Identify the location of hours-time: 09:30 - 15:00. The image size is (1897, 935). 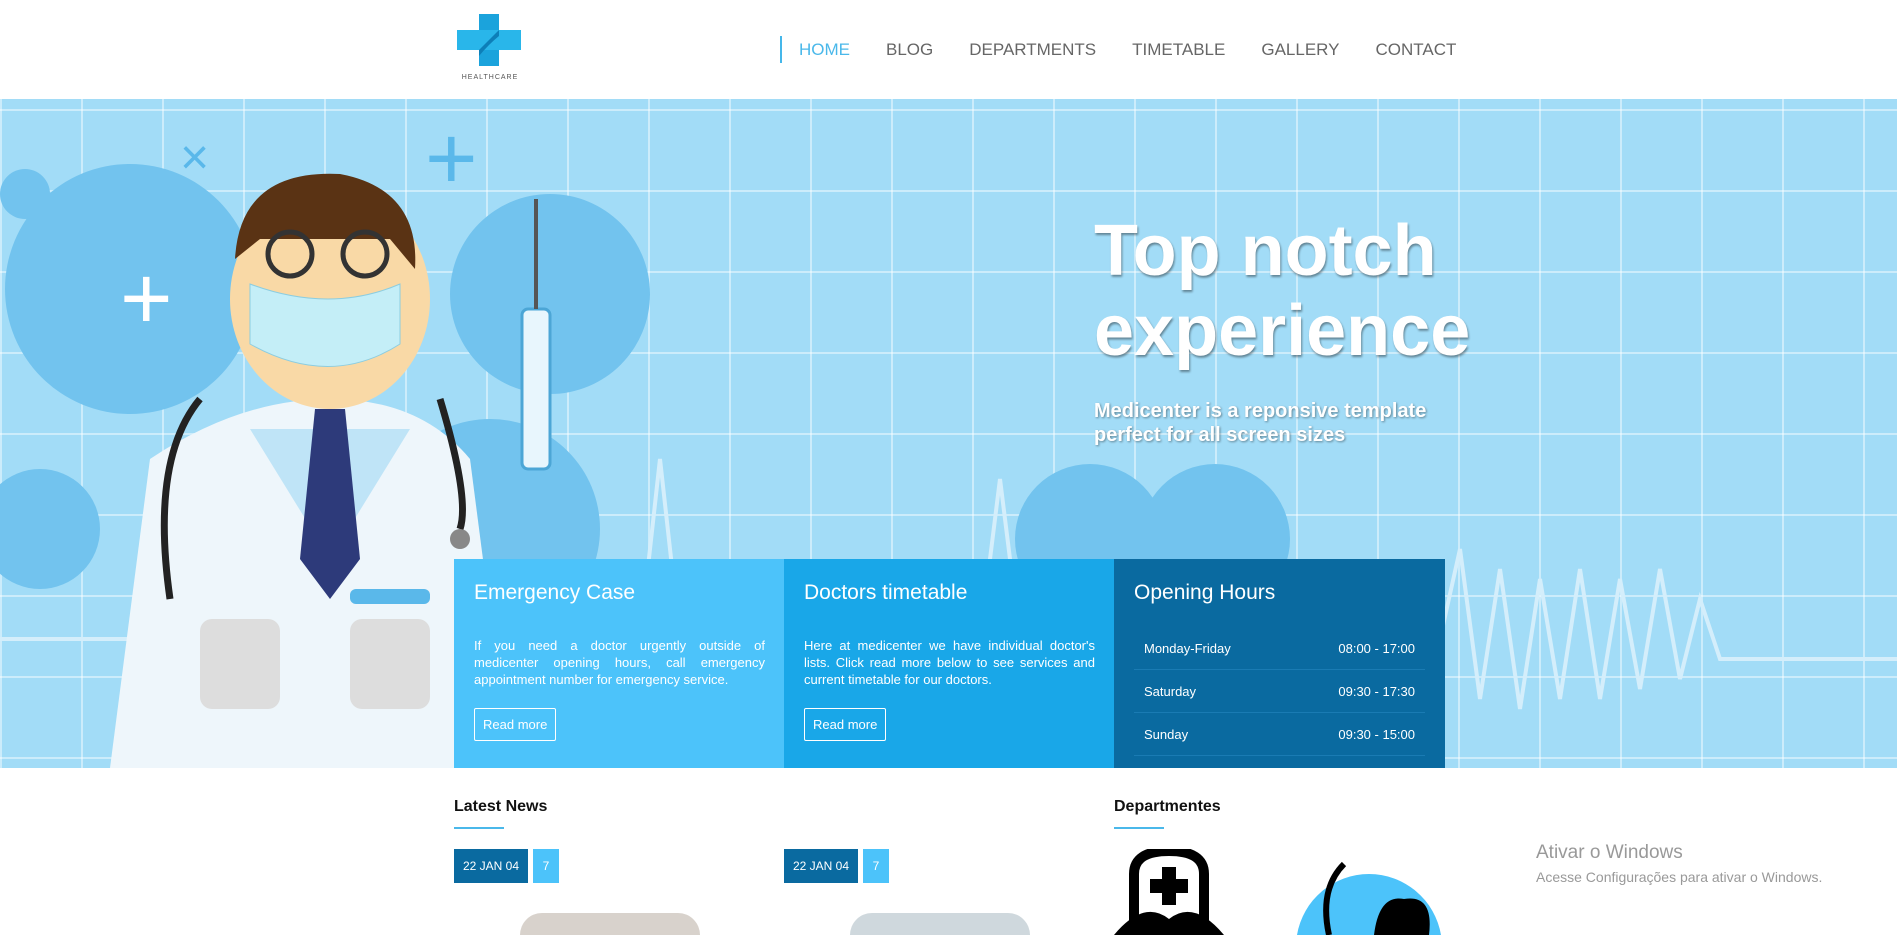
(1376, 734).